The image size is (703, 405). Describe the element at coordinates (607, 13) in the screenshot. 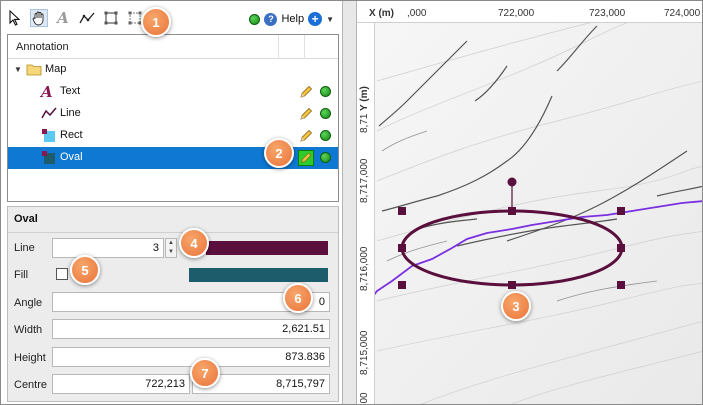

I see `x-tick-label: 723,000` at that location.